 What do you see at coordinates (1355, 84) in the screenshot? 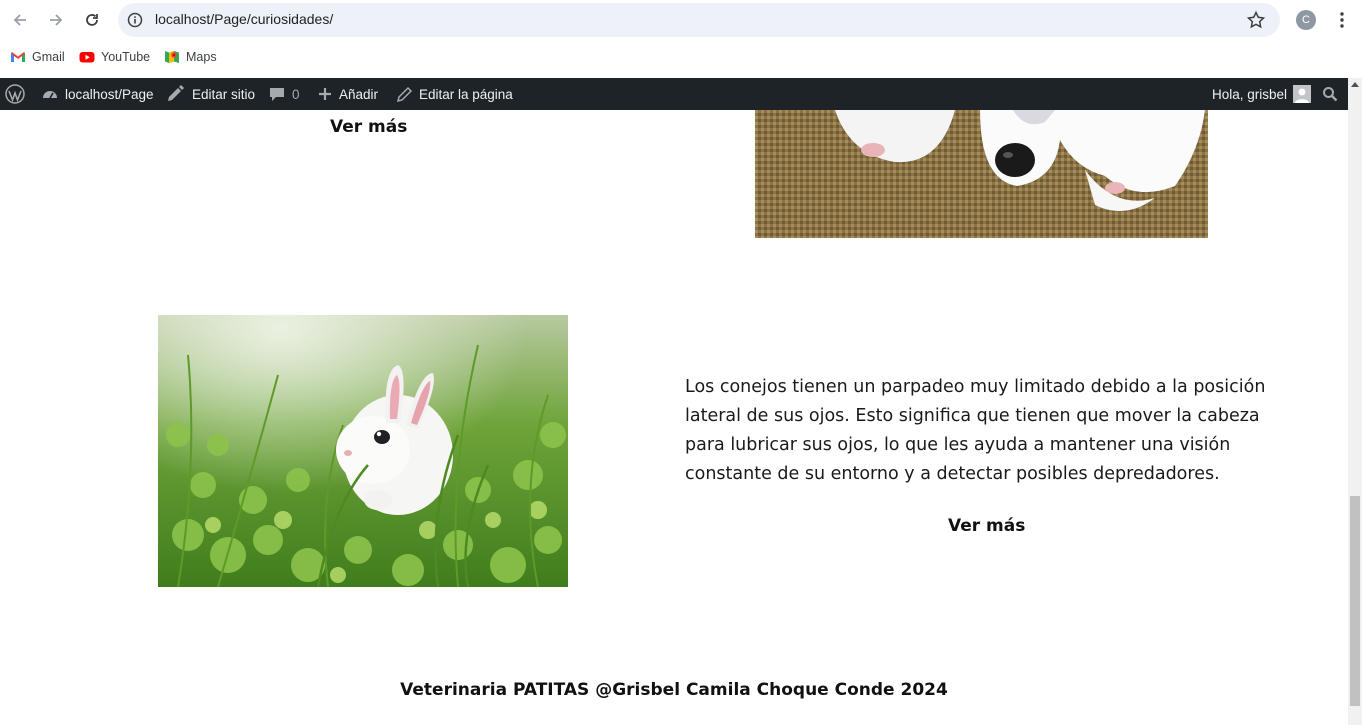
I see `scroll-up-arrow-icon` at bounding box center [1355, 84].